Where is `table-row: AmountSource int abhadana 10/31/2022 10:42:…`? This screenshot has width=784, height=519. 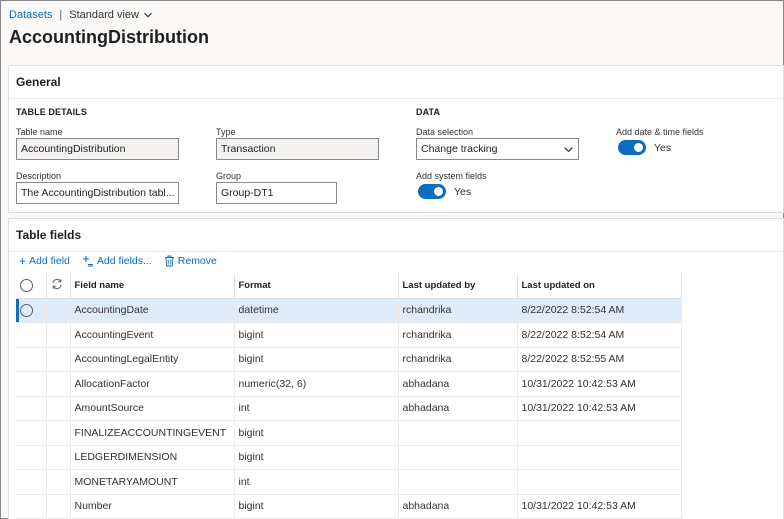
table-row: AmountSource int abhadana 10/31/2022 10:42:… is located at coordinates (349, 408).